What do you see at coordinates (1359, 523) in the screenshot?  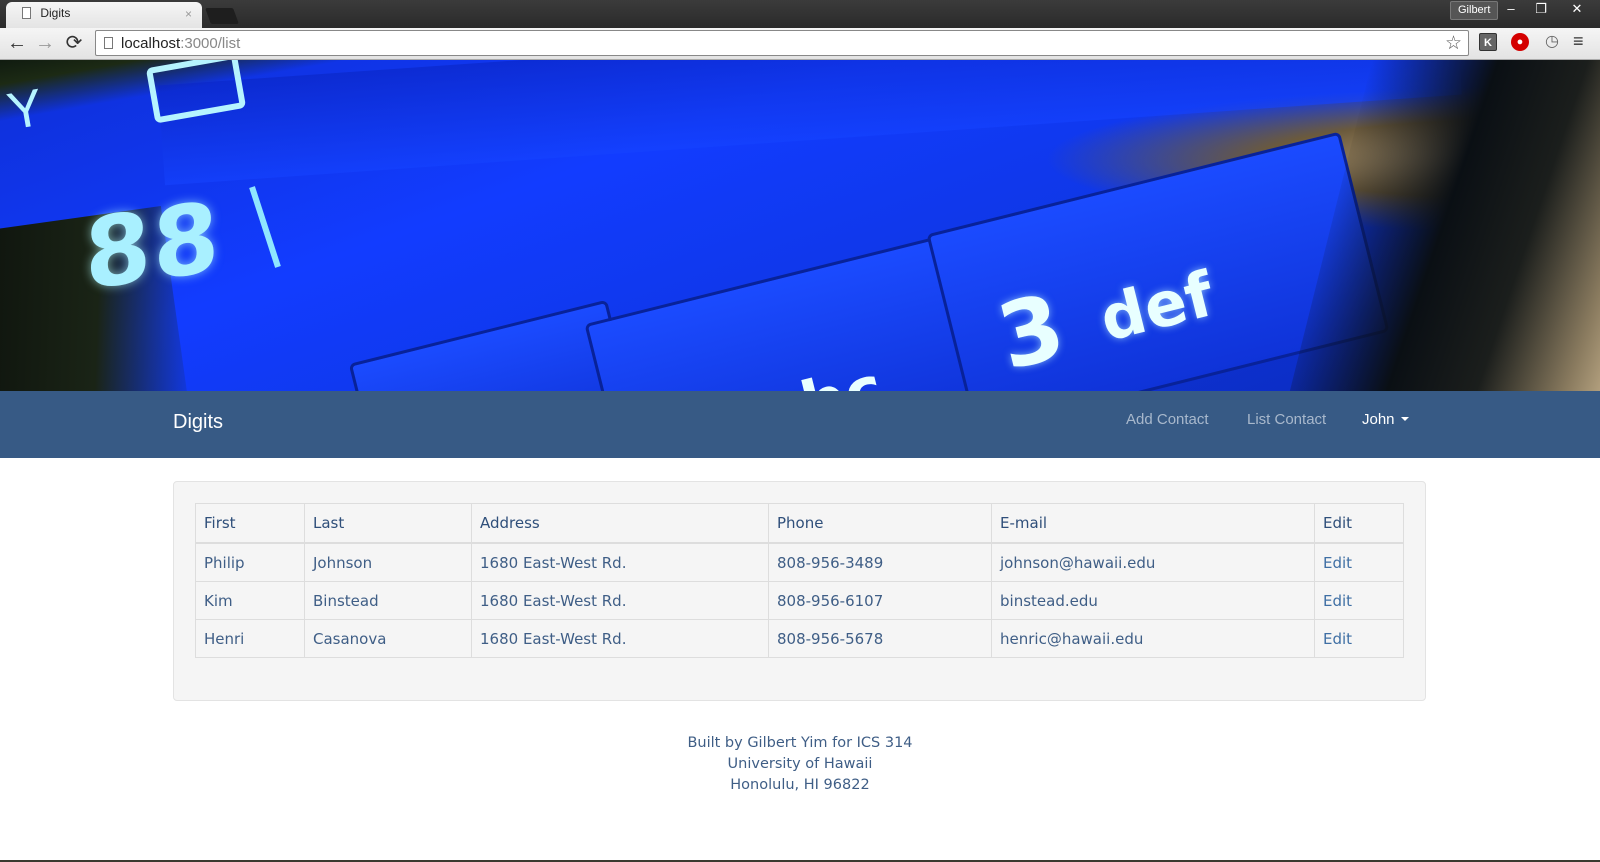 I see `header-edit: Edit` at bounding box center [1359, 523].